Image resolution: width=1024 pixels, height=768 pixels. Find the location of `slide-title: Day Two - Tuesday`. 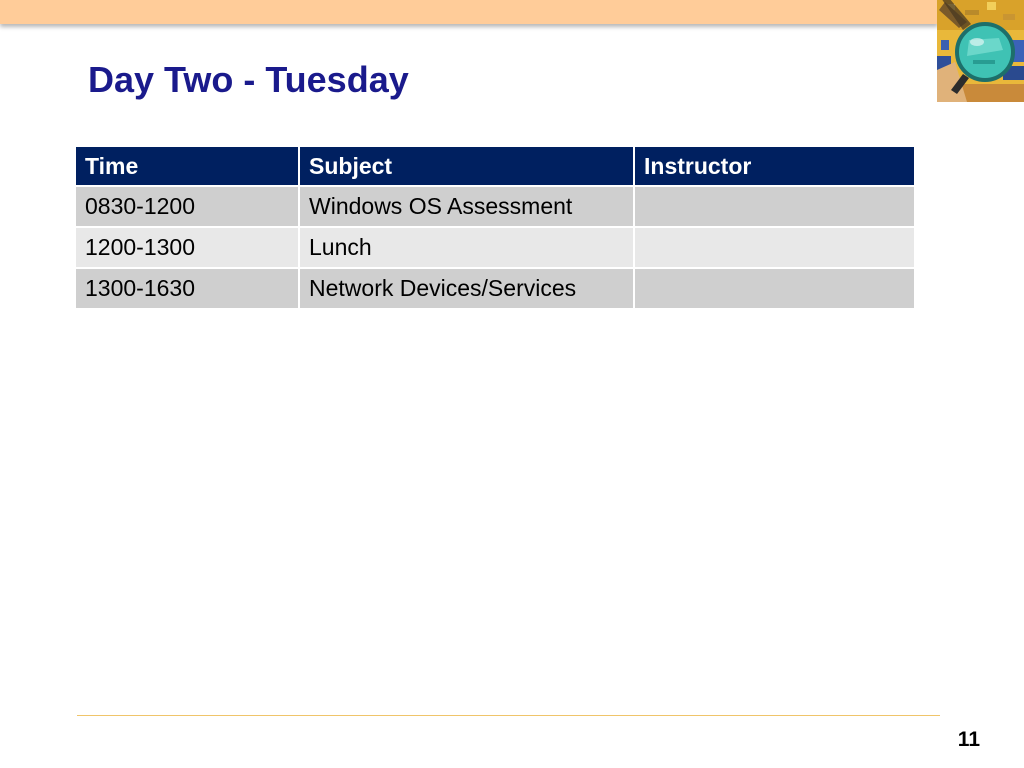

slide-title: Day Two - Tuesday is located at coordinates (248, 79).